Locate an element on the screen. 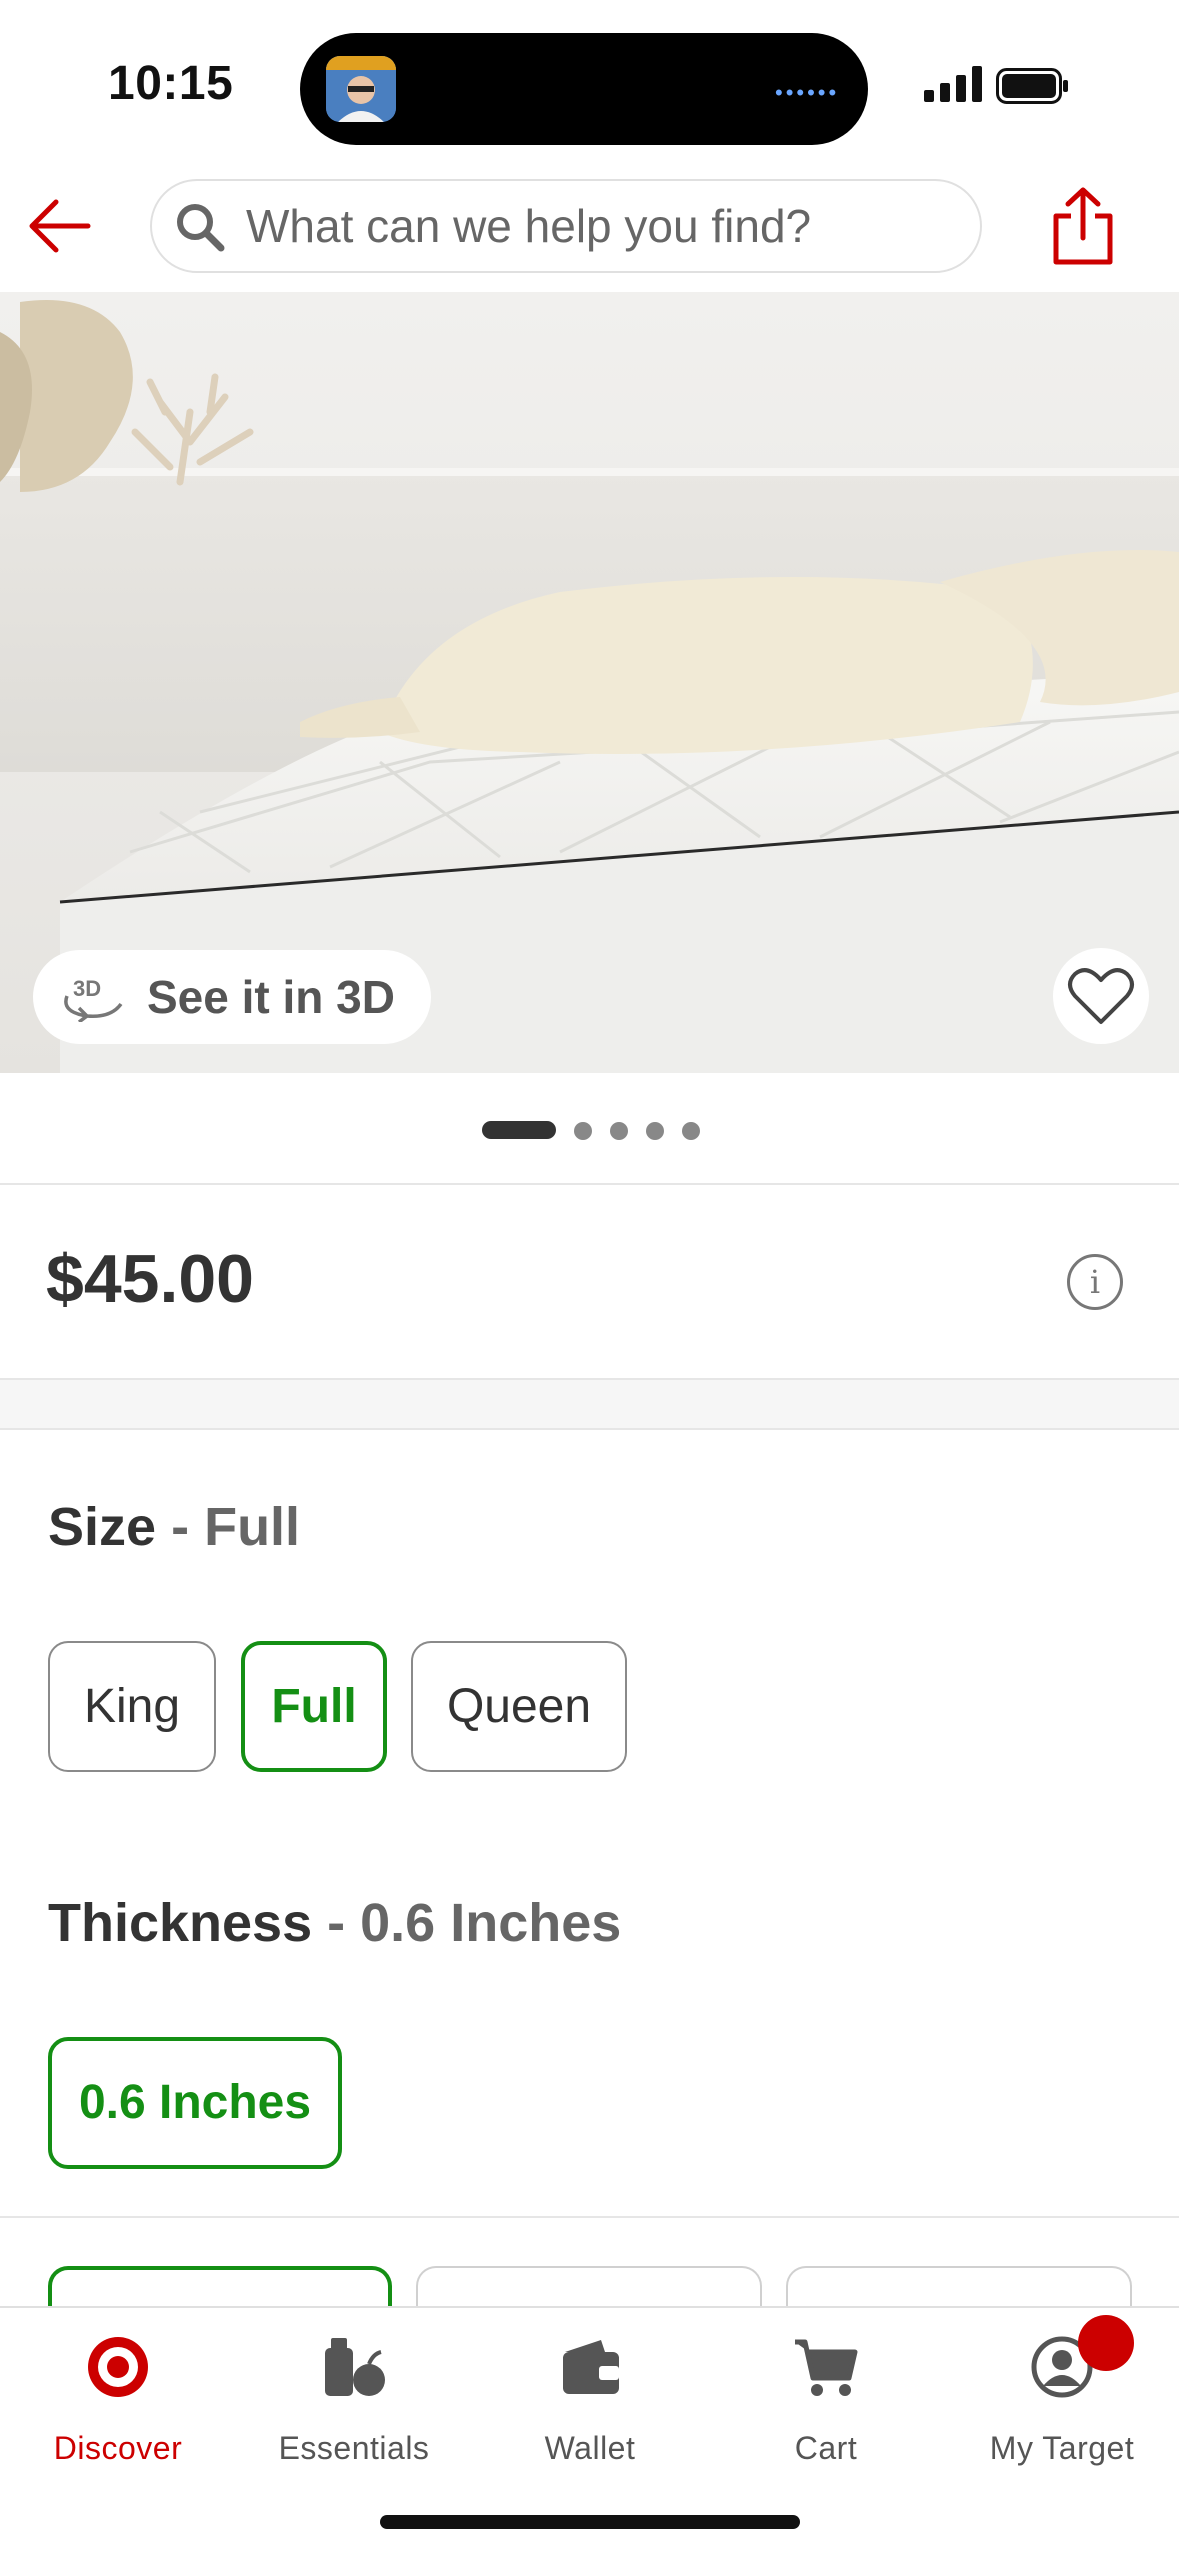  notification-badge is located at coordinates (1106, 2343).